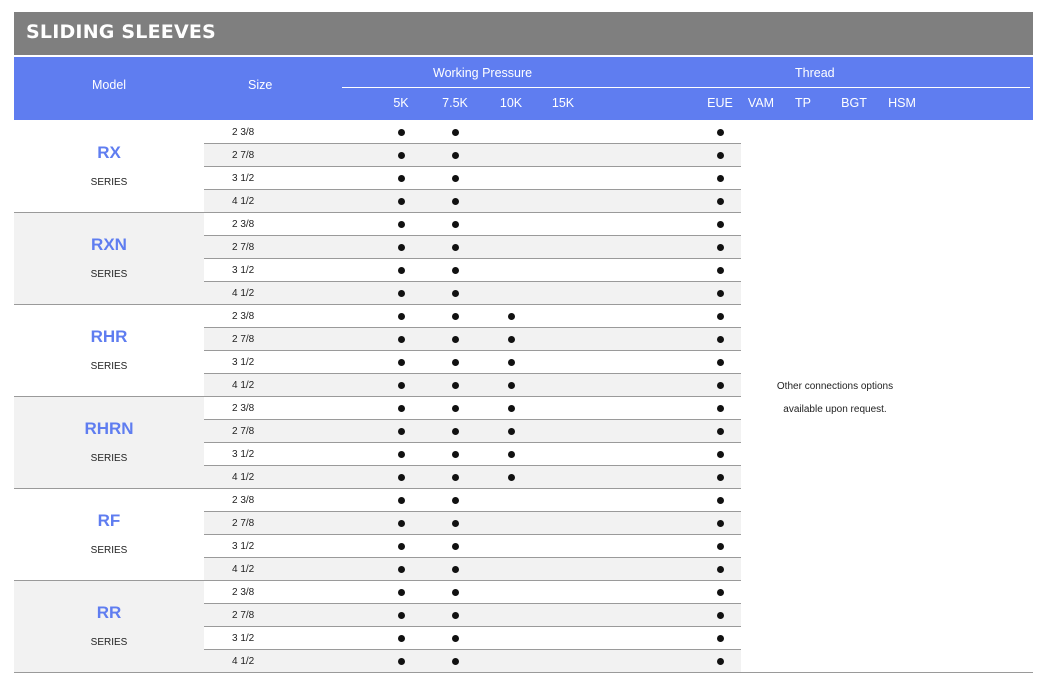 The width and height of the screenshot is (1041, 688). Describe the element at coordinates (109, 336) in the screenshot. I see `series-name: RHR` at that location.